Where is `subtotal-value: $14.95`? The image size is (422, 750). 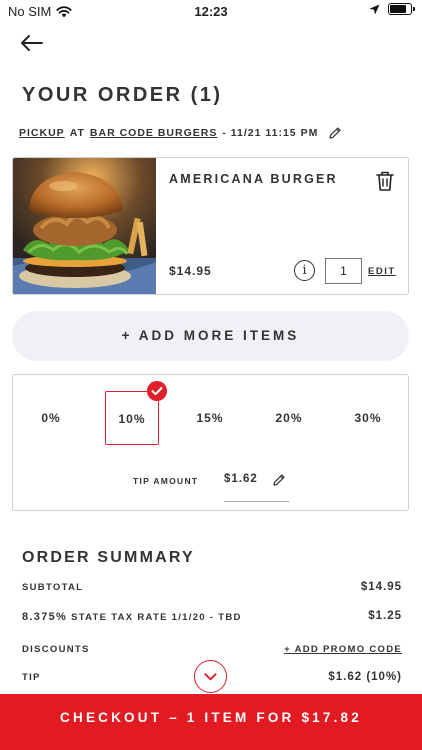 subtotal-value: $14.95 is located at coordinates (381, 587).